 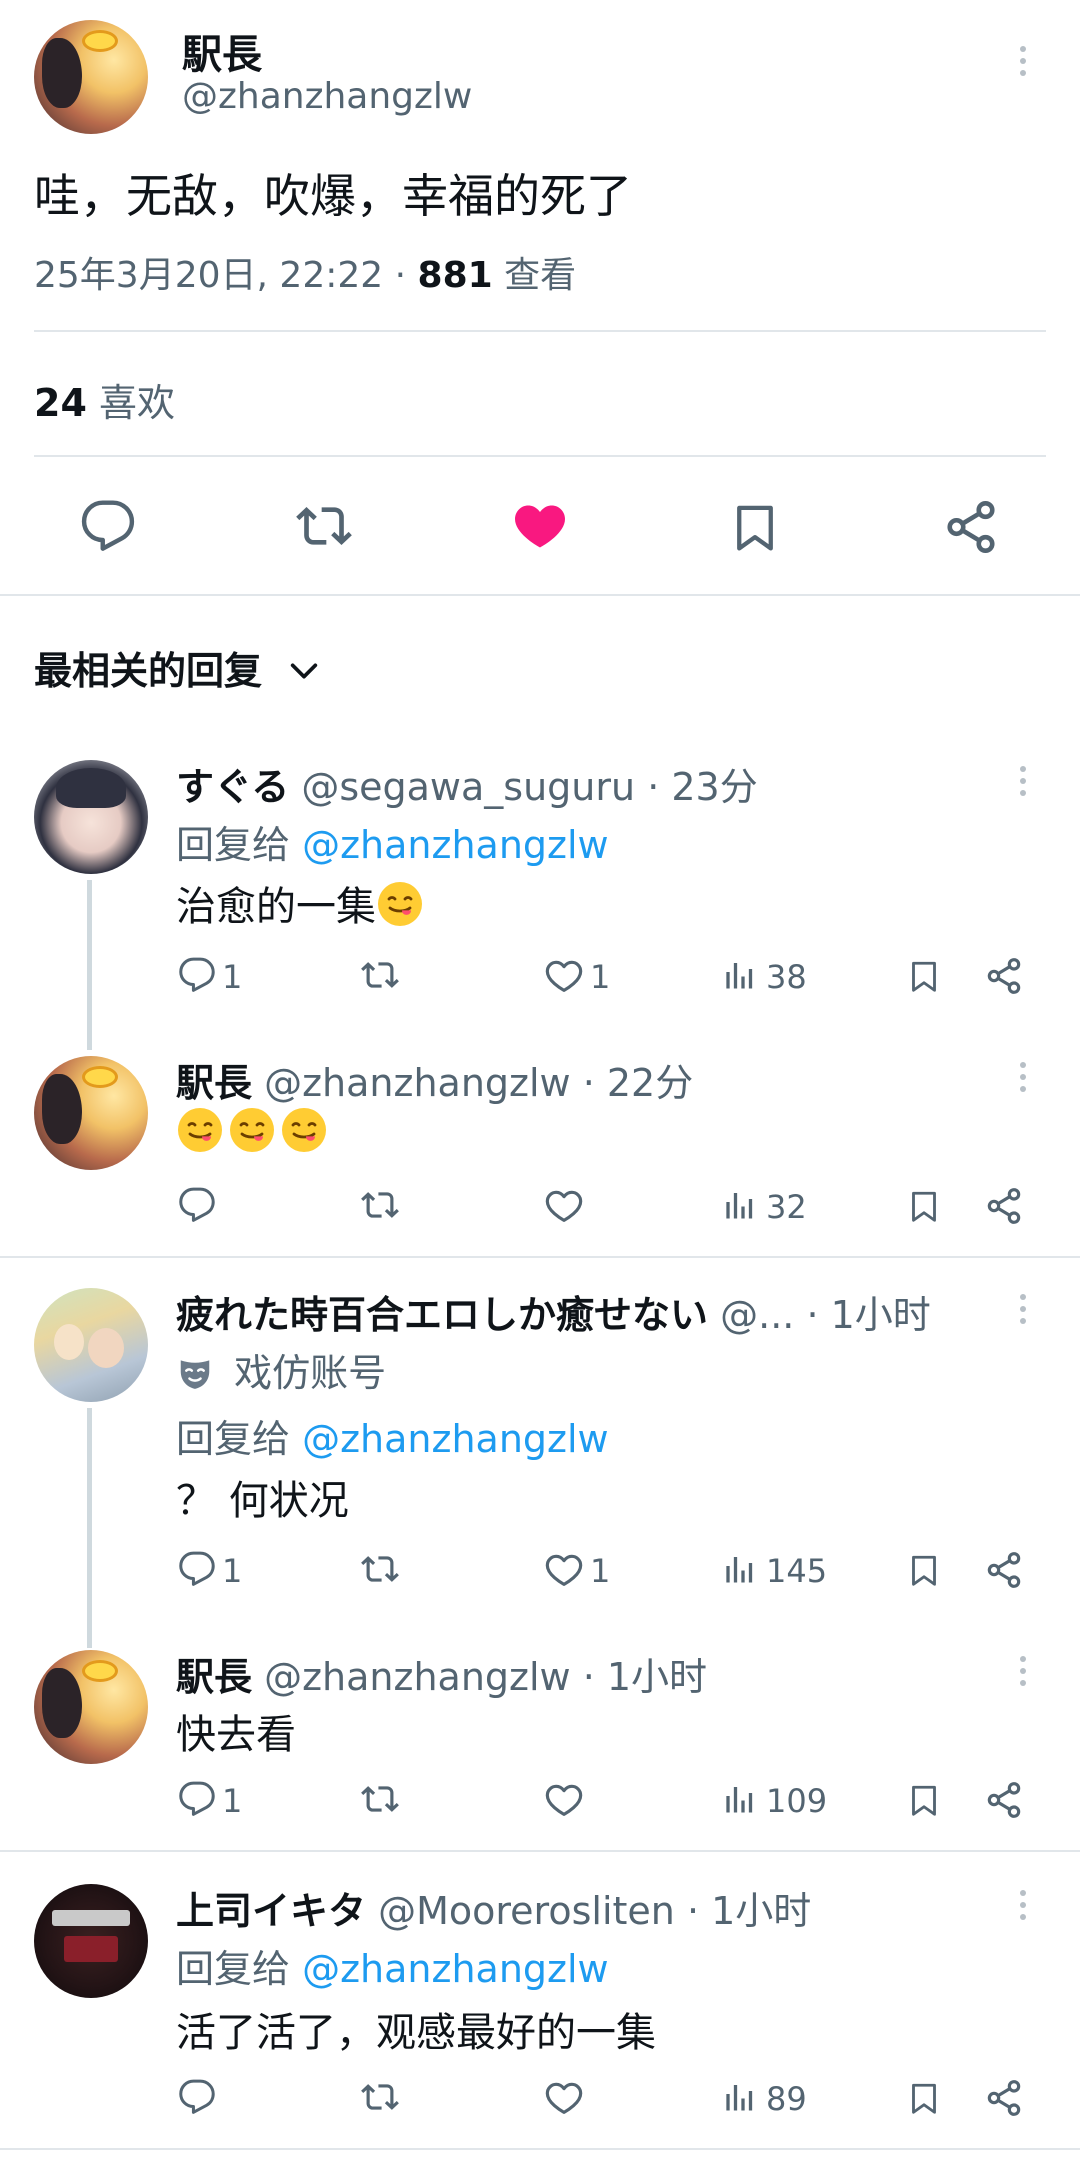 What do you see at coordinates (281, 1369) in the screenshot?
I see `parody-badge: 戏仿账号` at bounding box center [281, 1369].